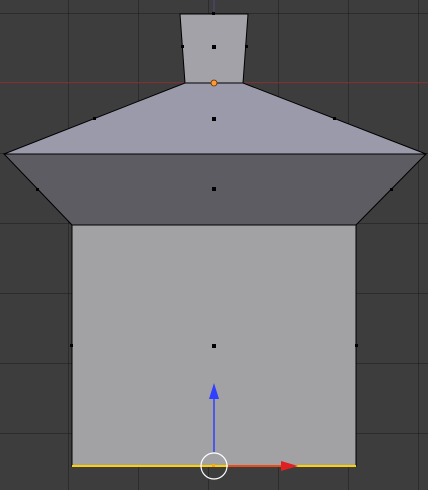 Image resolution: width=428 pixels, height=490 pixels. I want to click on selected-vertex, so click(214, 83).